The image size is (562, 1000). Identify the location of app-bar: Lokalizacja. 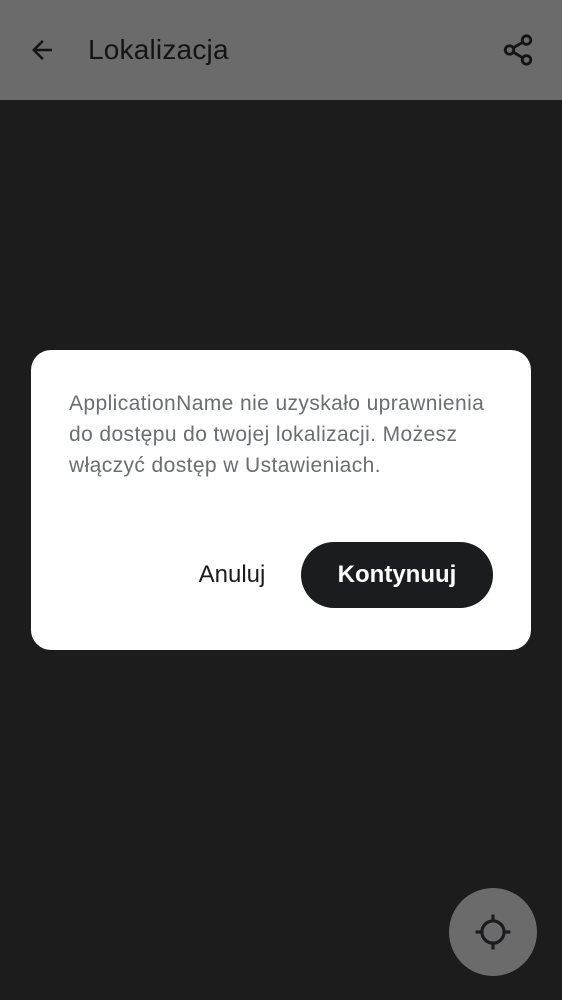
(281, 50).